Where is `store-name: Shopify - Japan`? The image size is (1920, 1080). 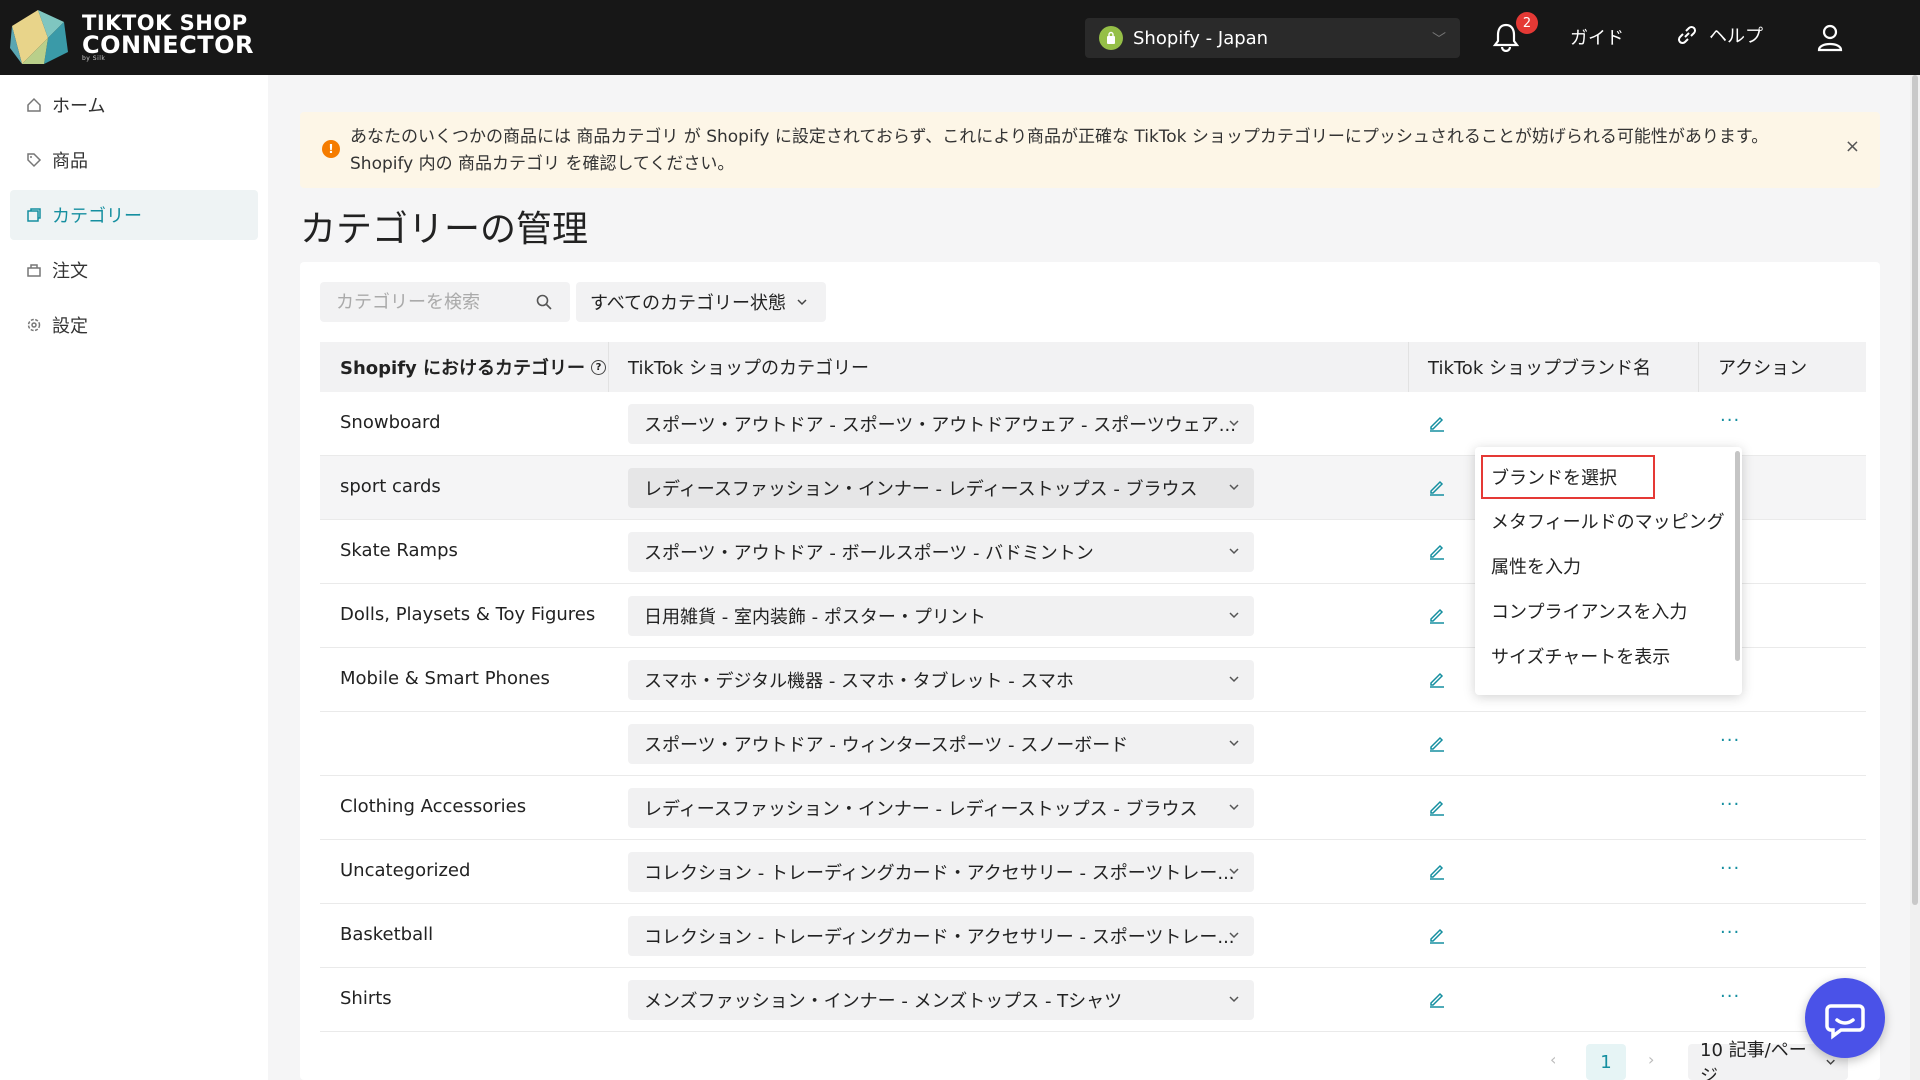 store-name: Shopify - Japan is located at coordinates (1201, 38).